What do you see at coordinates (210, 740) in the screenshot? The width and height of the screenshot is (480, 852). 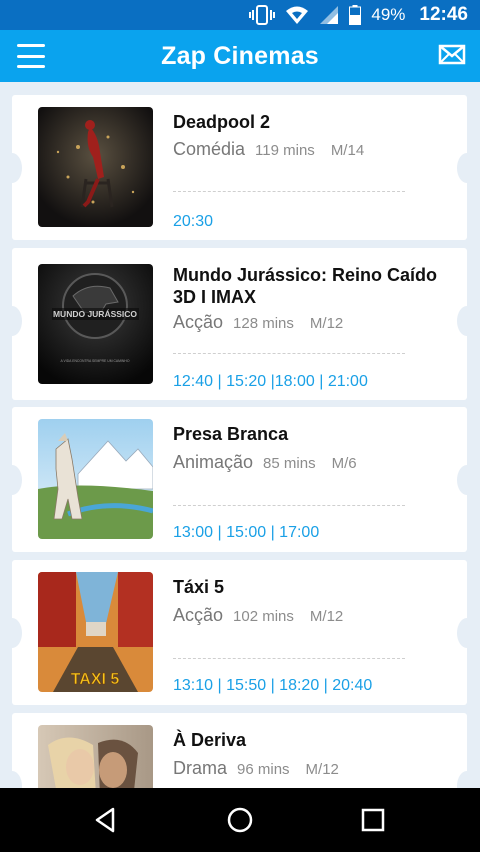 I see `movie-title: À Deriva` at bounding box center [210, 740].